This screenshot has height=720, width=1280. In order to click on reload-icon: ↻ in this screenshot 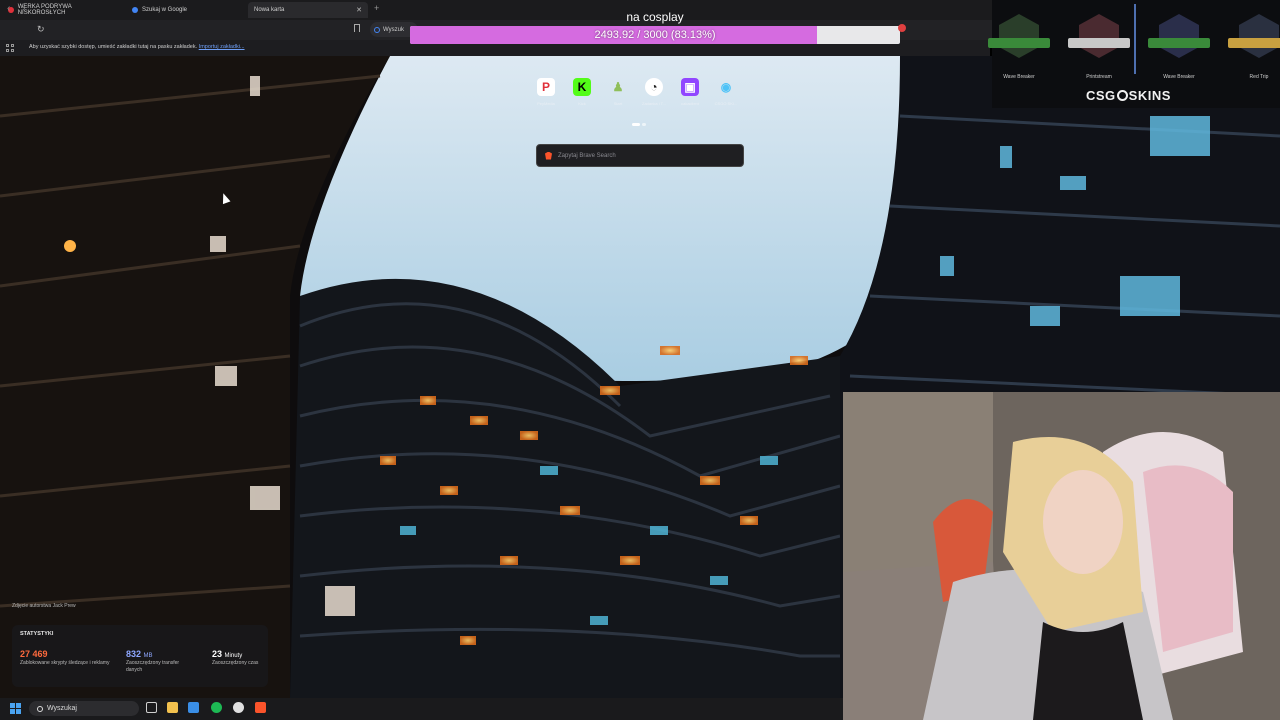, I will do `click(41, 29)`.